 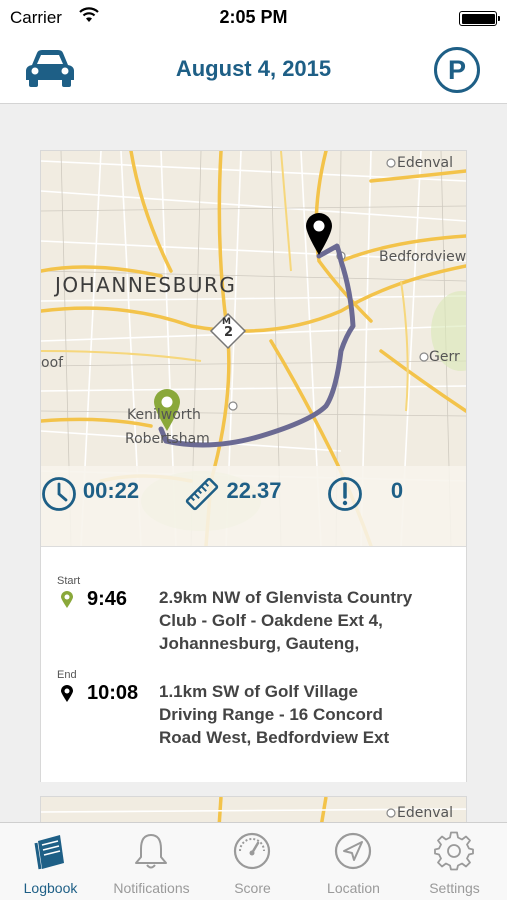 I want to click on tab-score: Score, so click(x=252, y=861).